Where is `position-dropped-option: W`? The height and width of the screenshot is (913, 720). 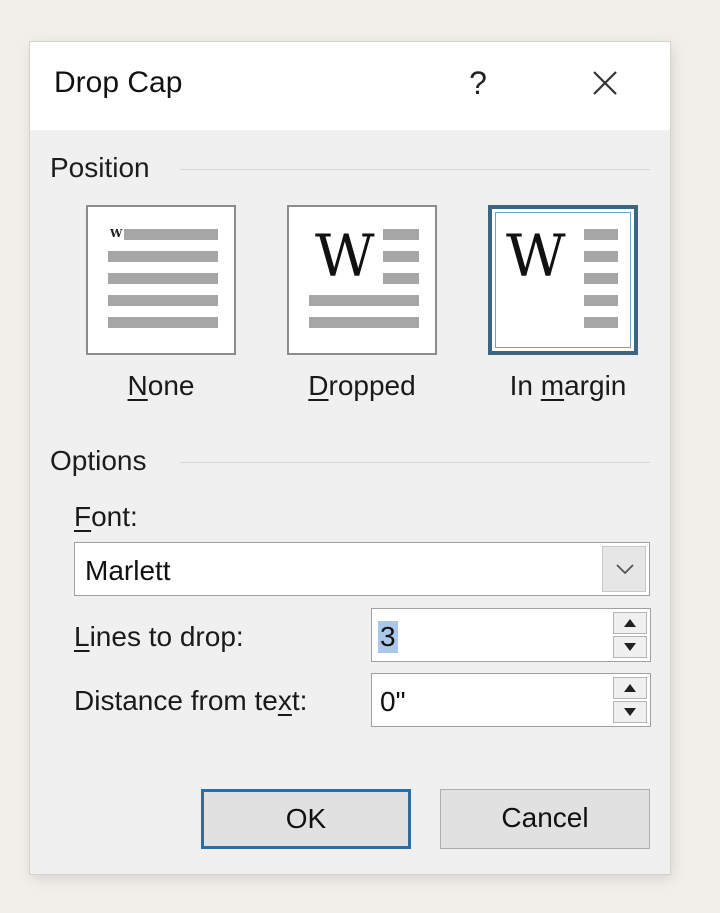
position-dropped-option: W is located at coordinates (362, 280).